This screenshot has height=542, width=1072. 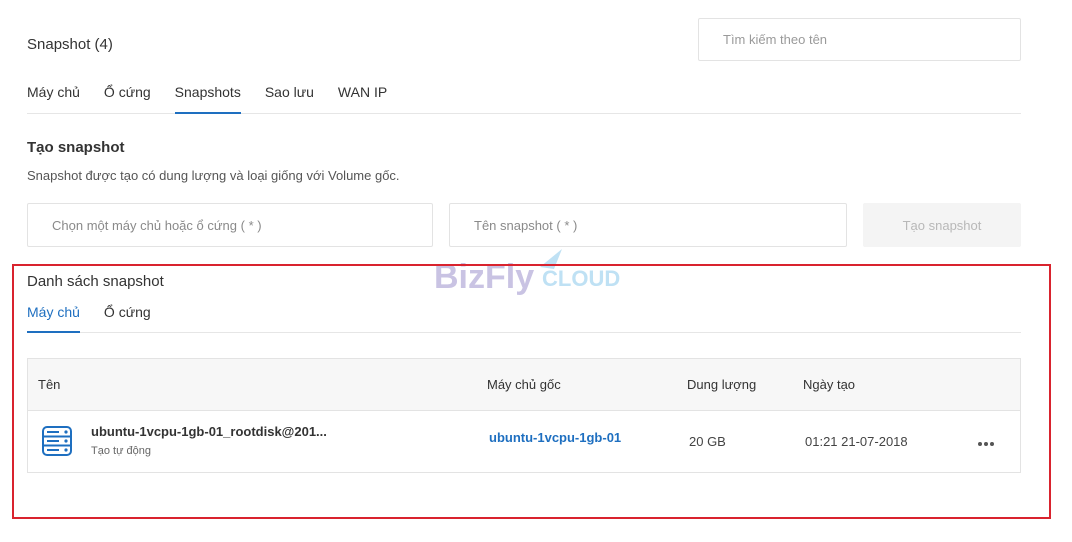 What do you see at coordinates (362, 98) in the screenshot?
I see `tab-wan-ip: WAN IP` at bounding box center [362, 98].